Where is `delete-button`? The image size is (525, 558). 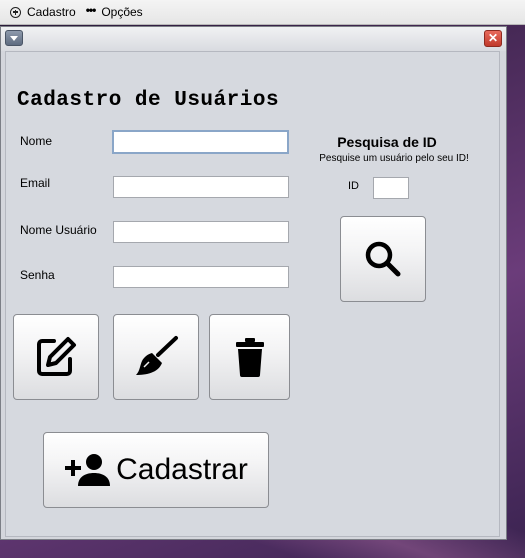 delete-button is located at coordinates (249, 357).